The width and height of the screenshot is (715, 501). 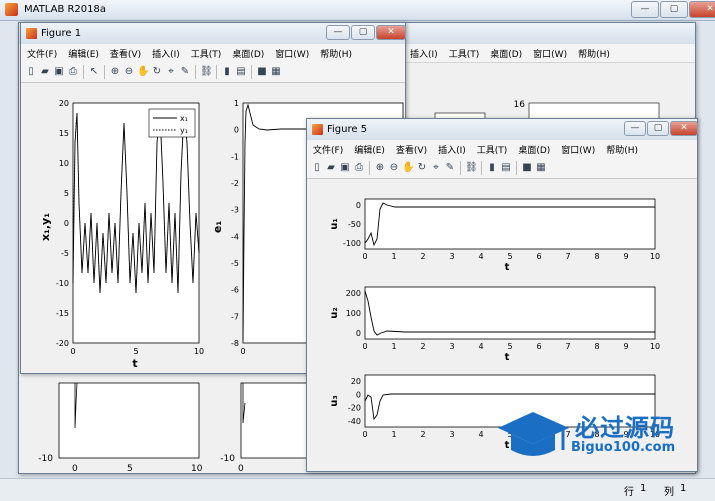 I want to click on f5-xtick: 10, so click(x=655, y=256).